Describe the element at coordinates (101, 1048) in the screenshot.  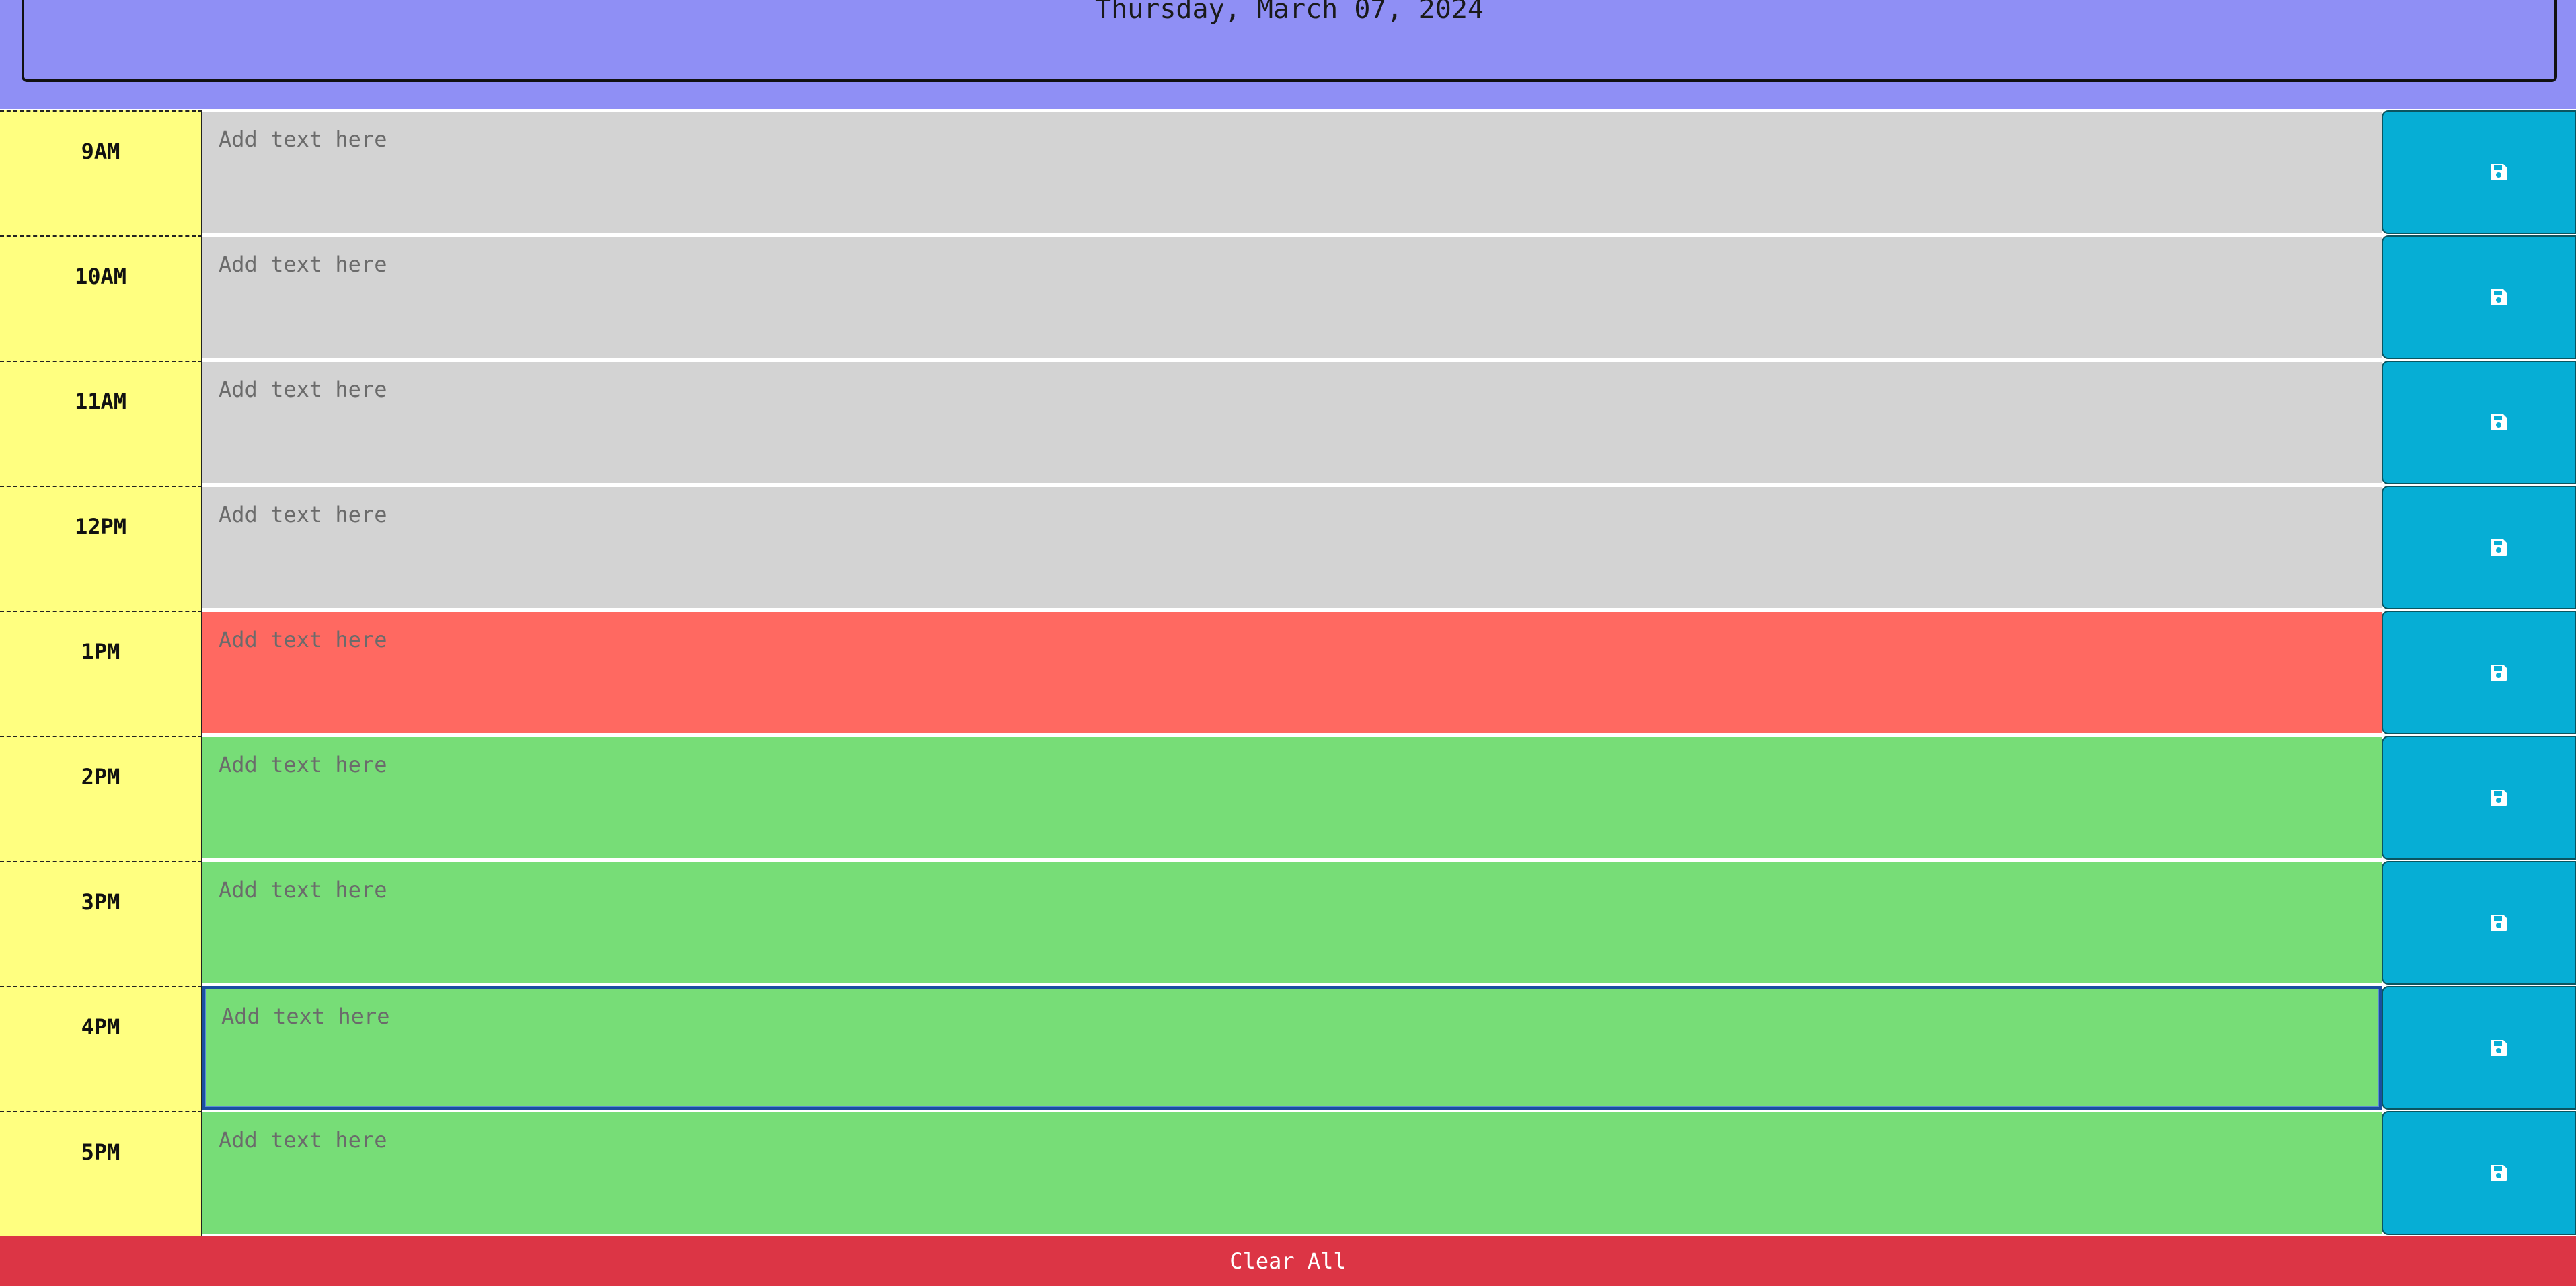
I see `hour-cell: 4PM` at that location.